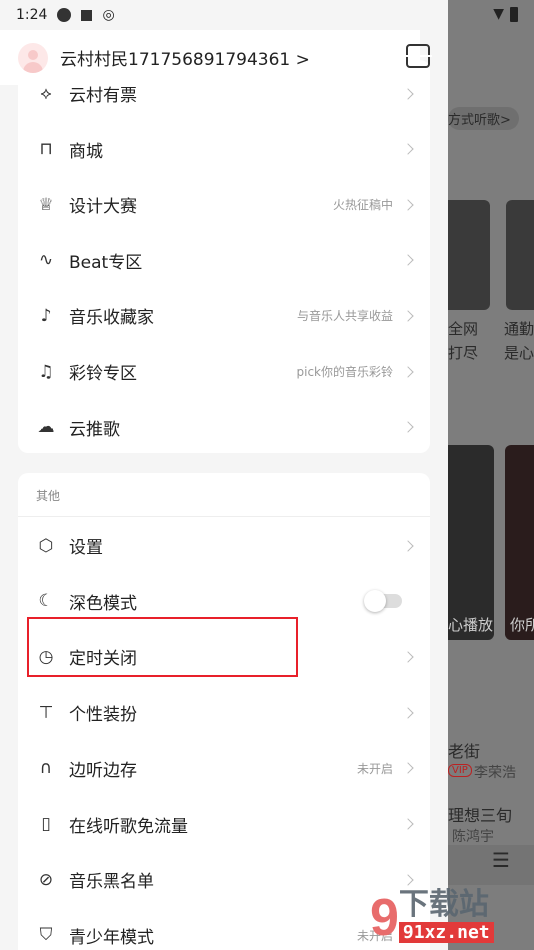 Image resolution: width=534 pixels, height=950 pixels. Describe the element at coordinates (103, 603) in the screenshot. I see `menu-item-label: 深色模式` at that location.